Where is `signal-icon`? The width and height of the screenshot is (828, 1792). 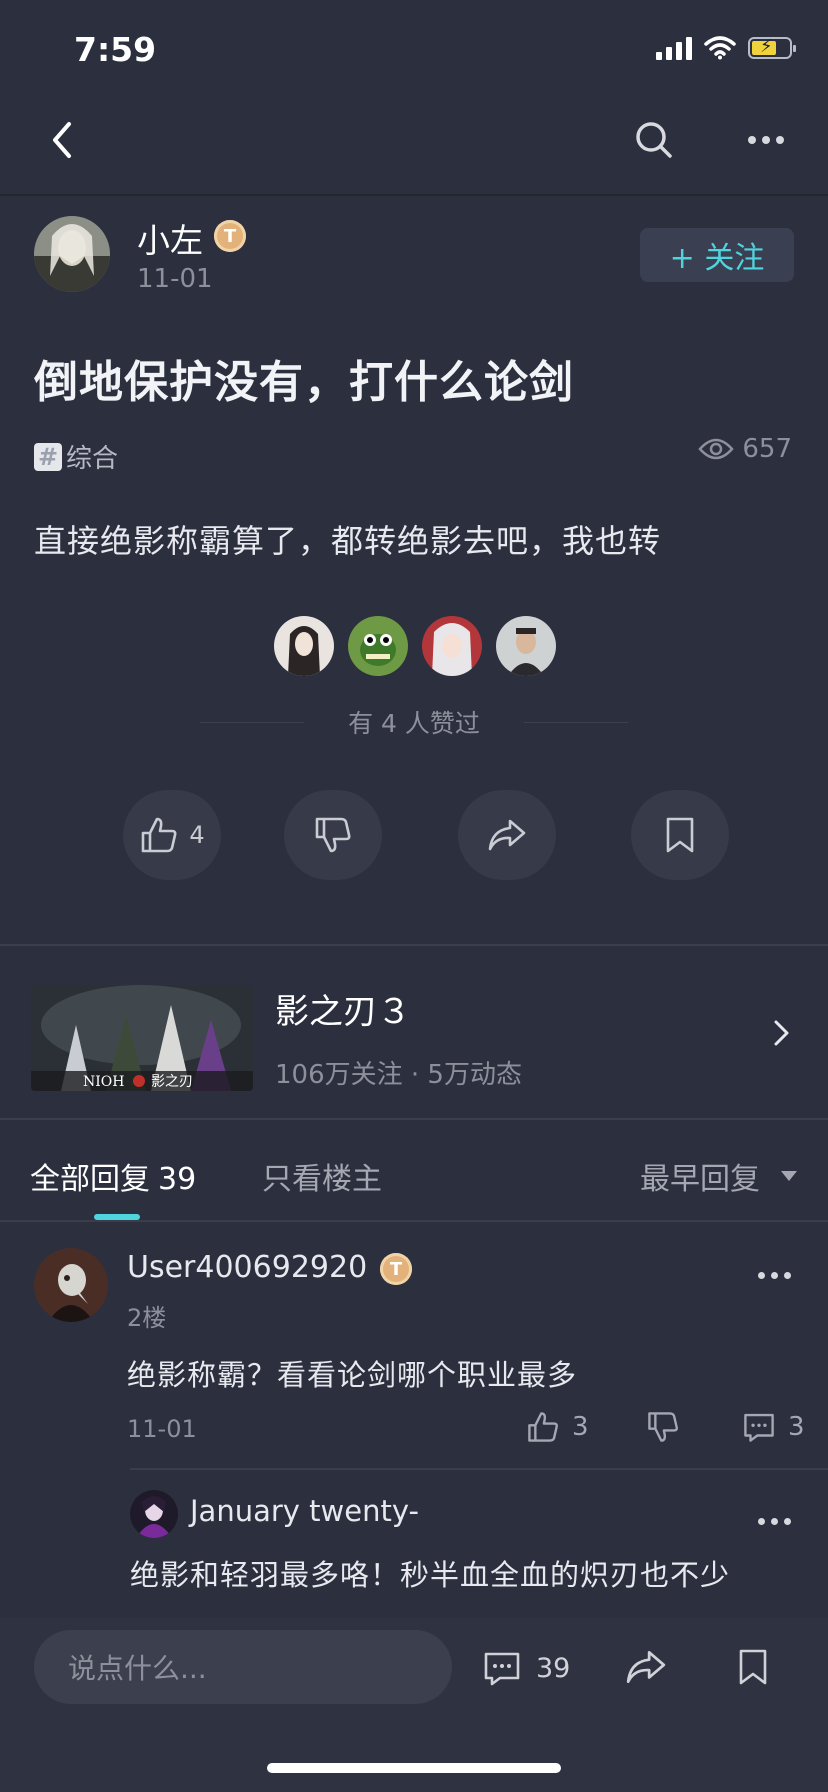
signal-icon is located at coordinates (674, 48).